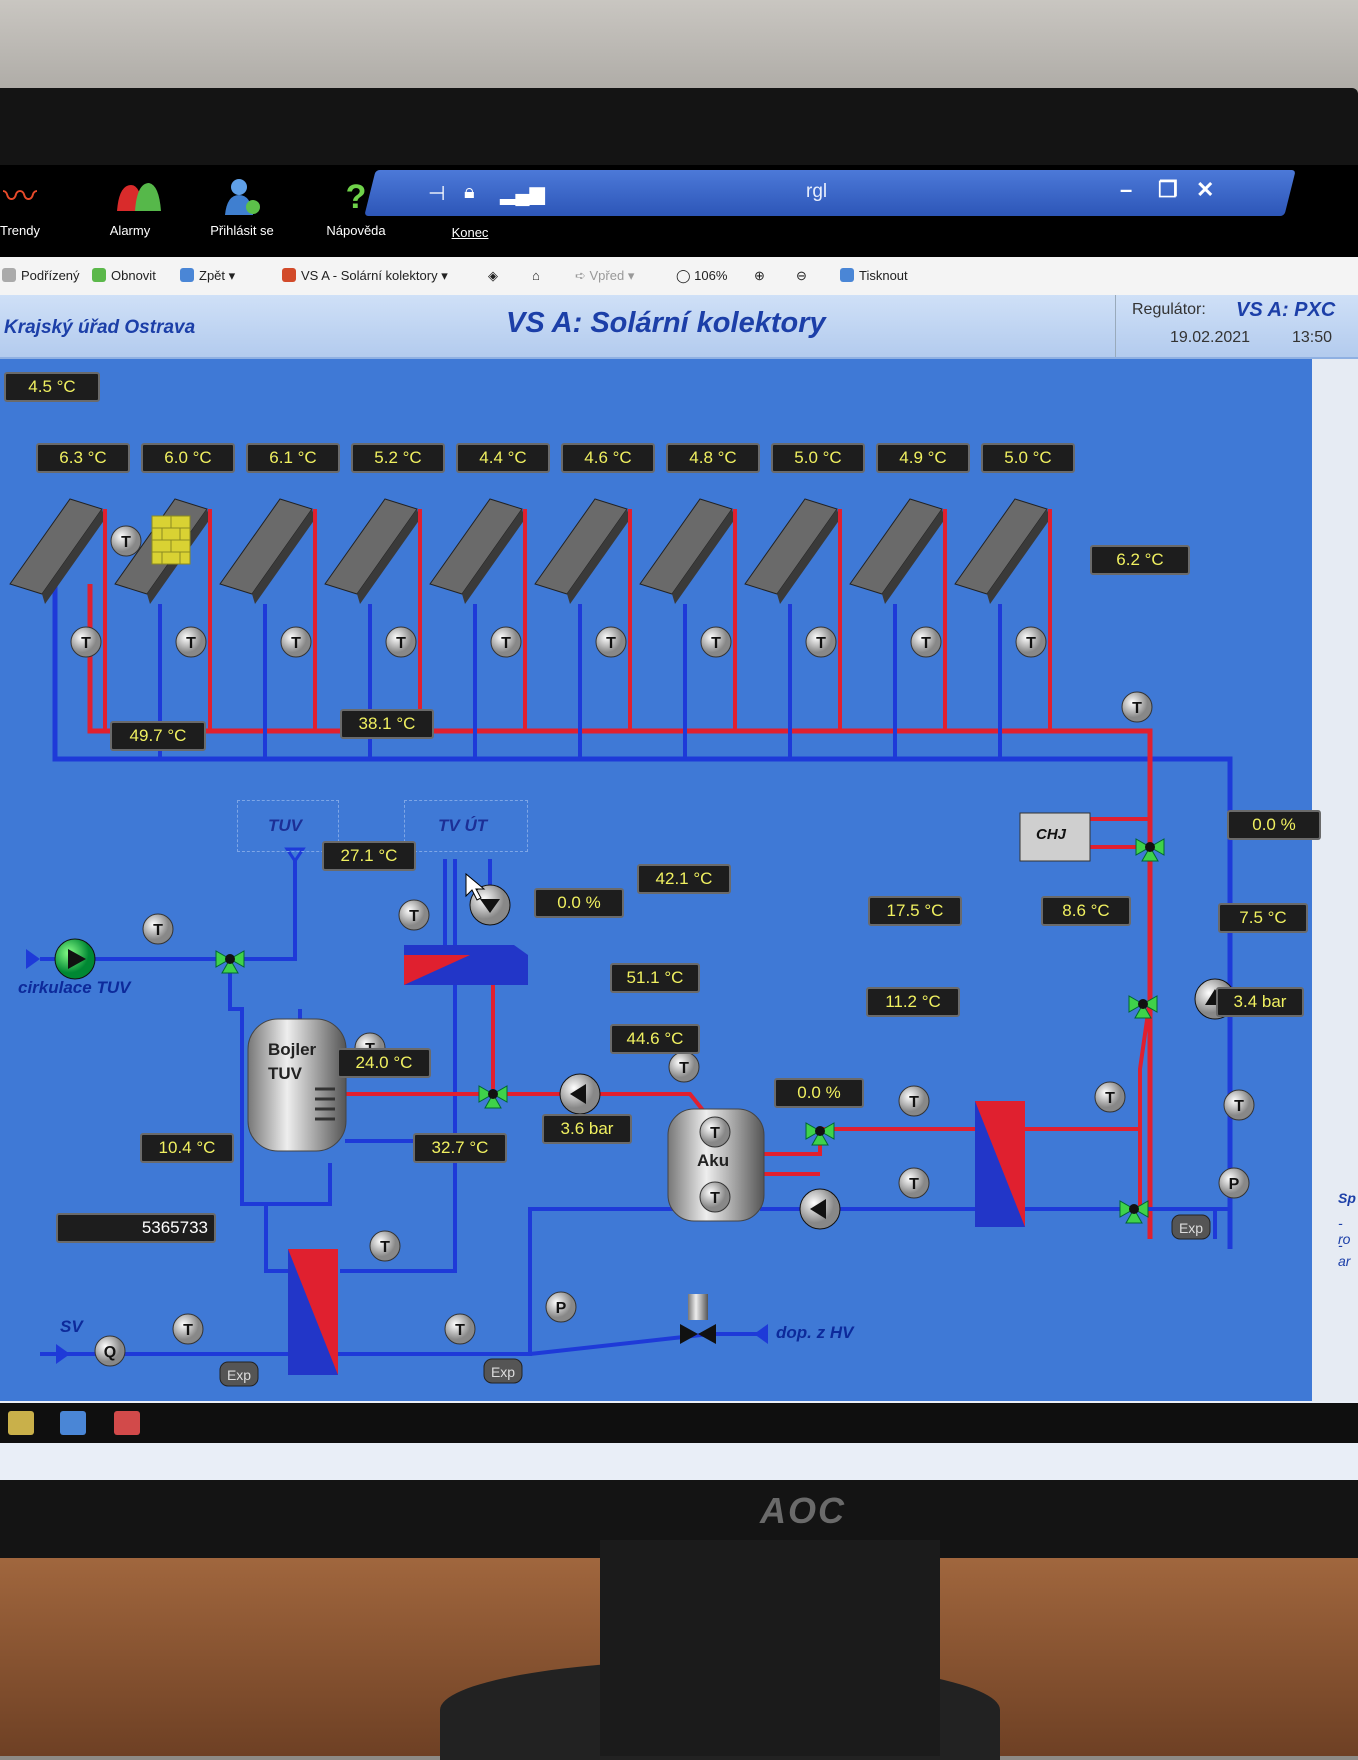 This screenshot has height=1760, width=1358. Describe the element at coordinates (75, 959) in the screenshot. I see `circulation-pump-green` at that location.